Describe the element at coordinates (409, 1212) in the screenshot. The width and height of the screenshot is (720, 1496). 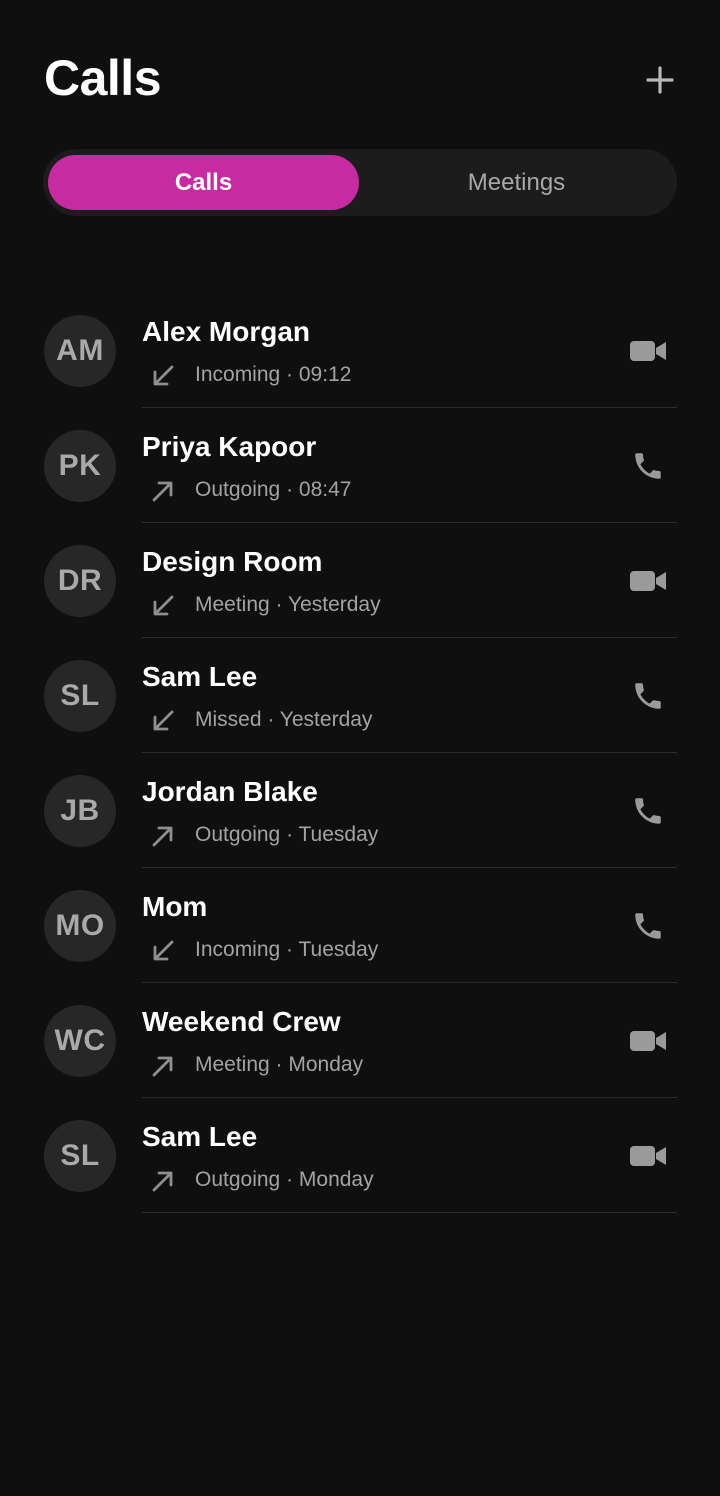
I see `row-divider` at that location.